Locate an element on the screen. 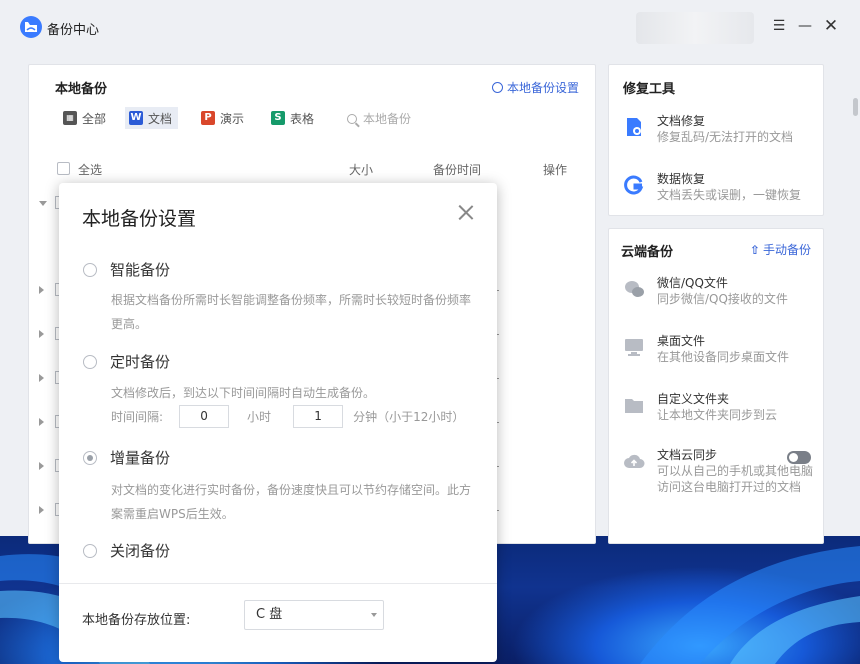 This screenshot has height=664, width=860. close-icon is located at coordinates (466, 213).